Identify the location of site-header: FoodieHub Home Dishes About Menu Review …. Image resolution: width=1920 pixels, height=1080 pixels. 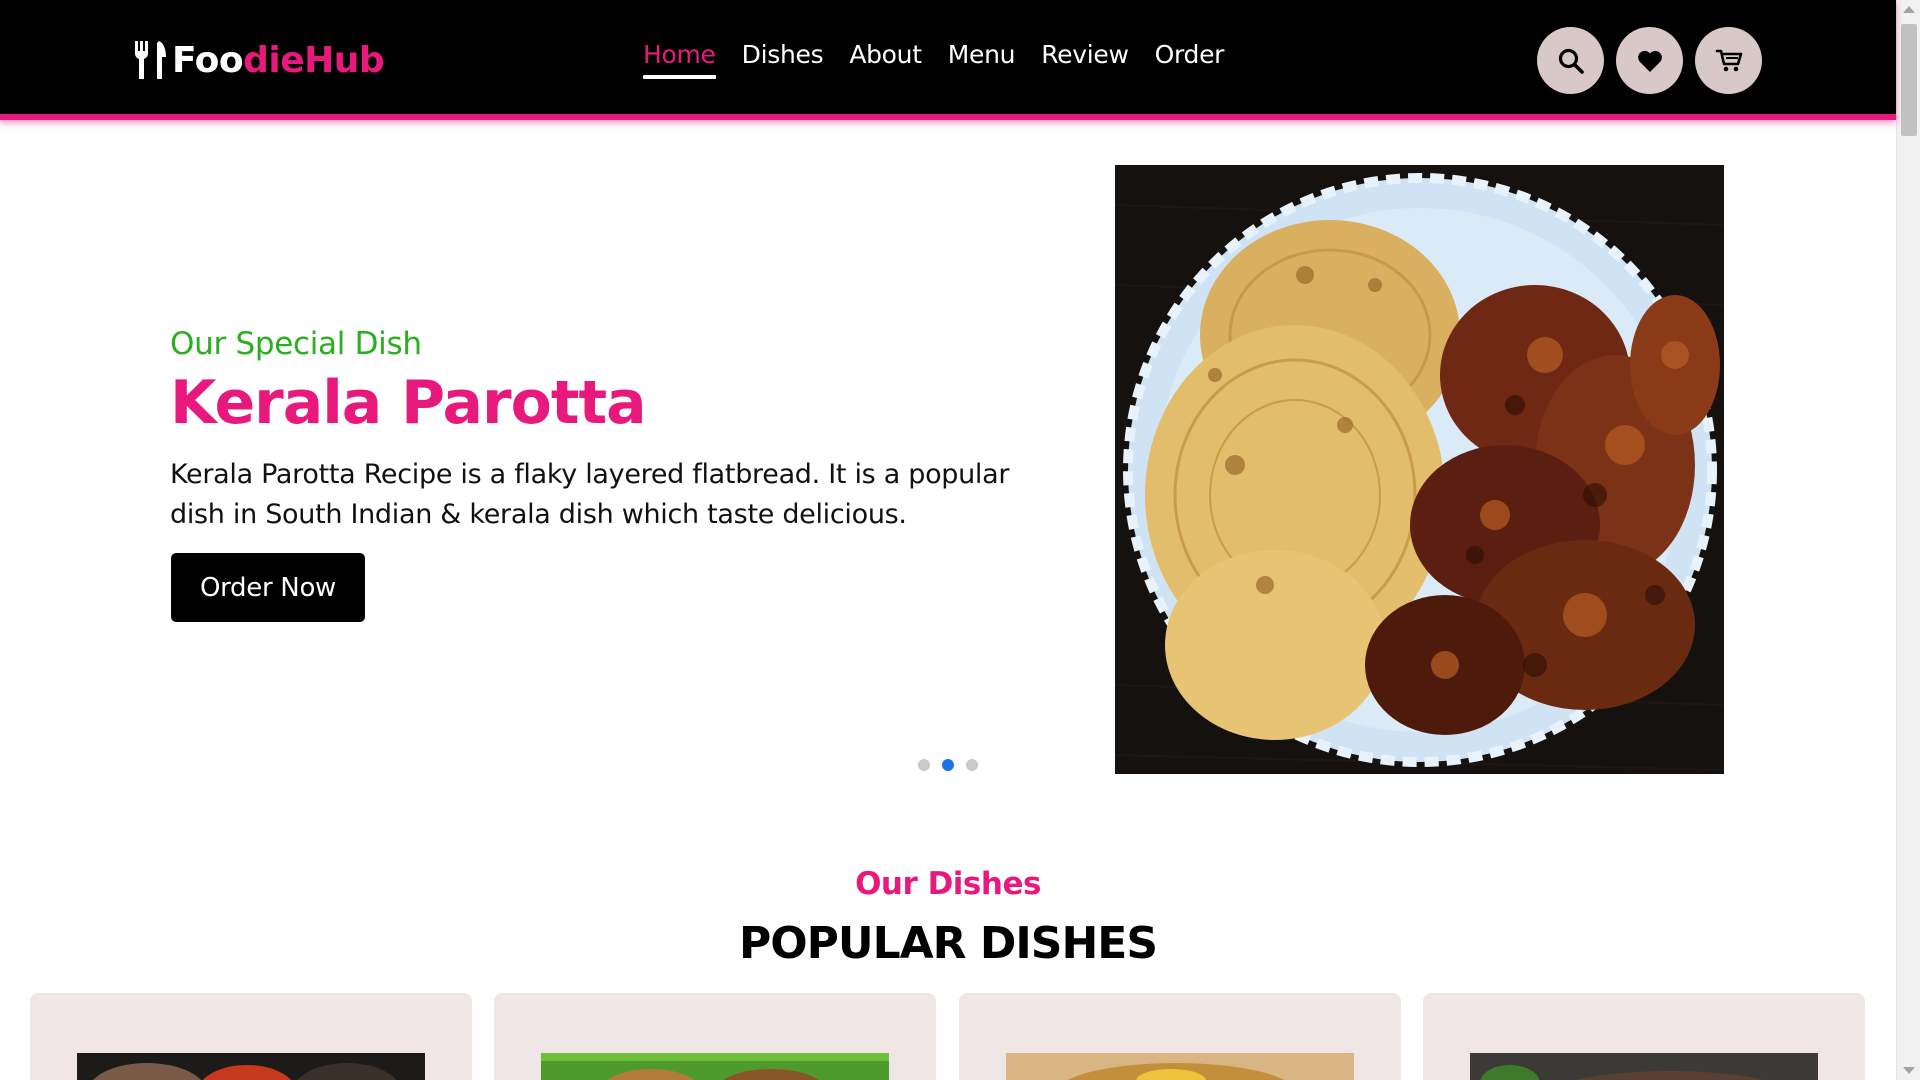
(948, 60).